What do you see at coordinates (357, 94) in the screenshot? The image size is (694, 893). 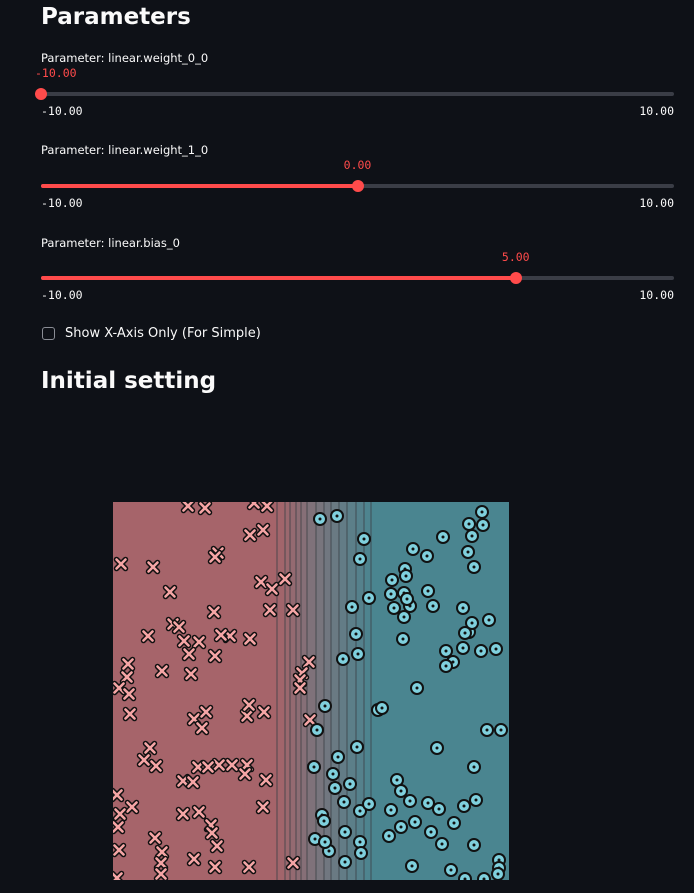 I see `slider-track` at bounding box center [357, 94].